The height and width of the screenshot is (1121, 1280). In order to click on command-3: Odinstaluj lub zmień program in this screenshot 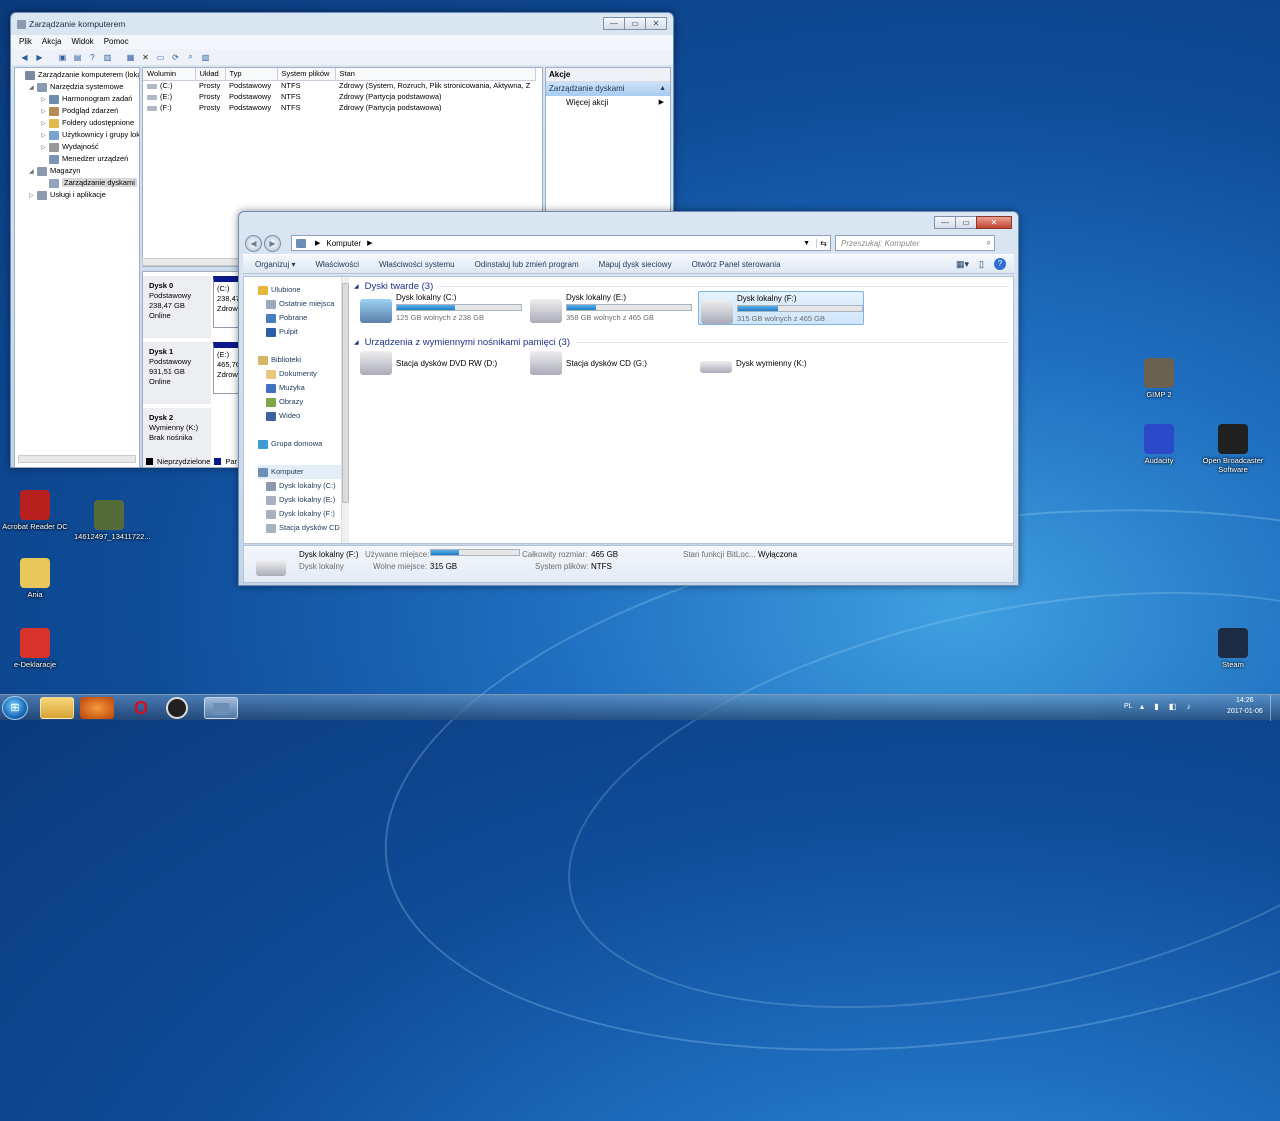, I will do `click(527, 264)`.